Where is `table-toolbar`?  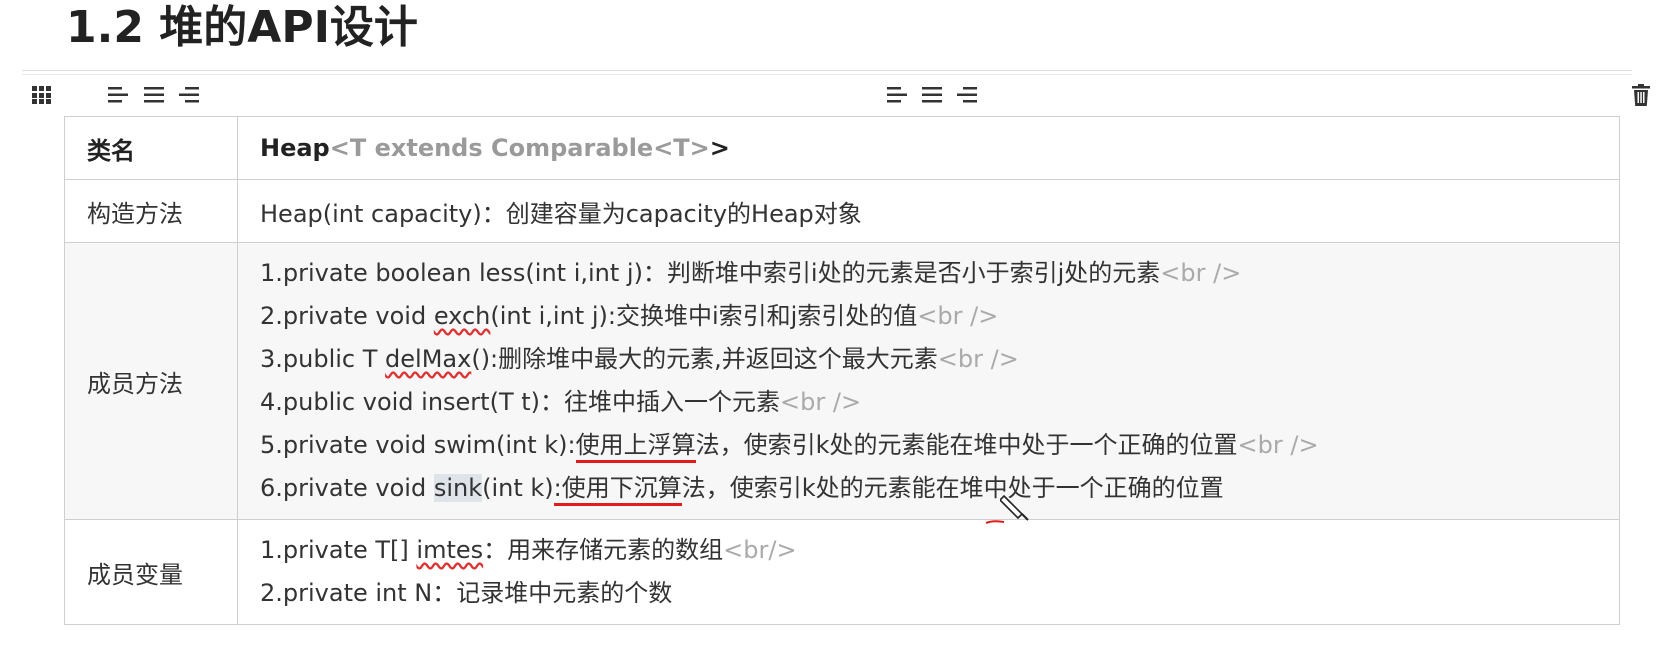 table-toolbar is located at coordinates (835, 99).